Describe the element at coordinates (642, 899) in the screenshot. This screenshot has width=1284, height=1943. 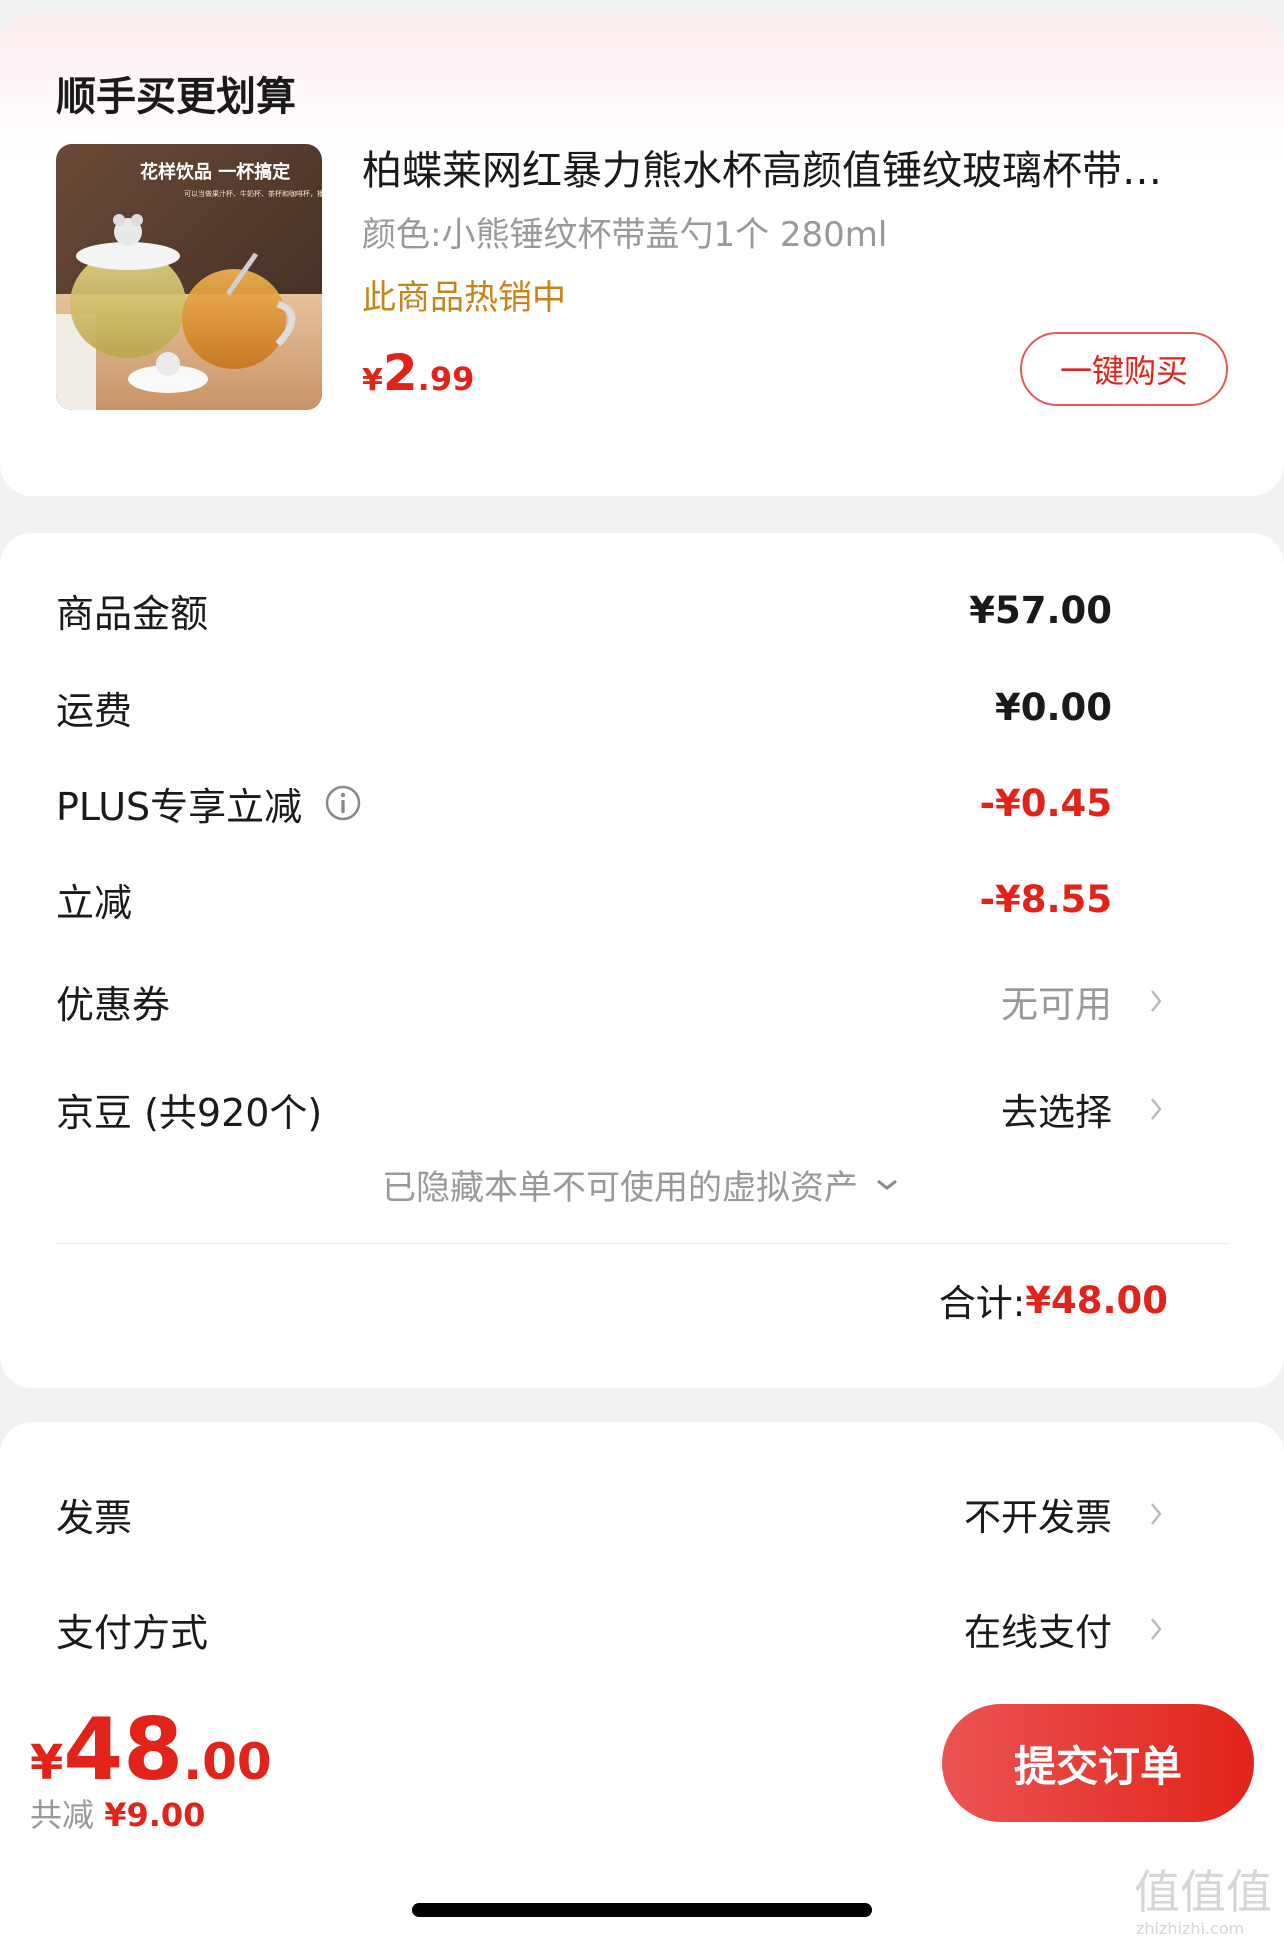
I see `row-instant-discount: 立减 -¥8.55` at that location.